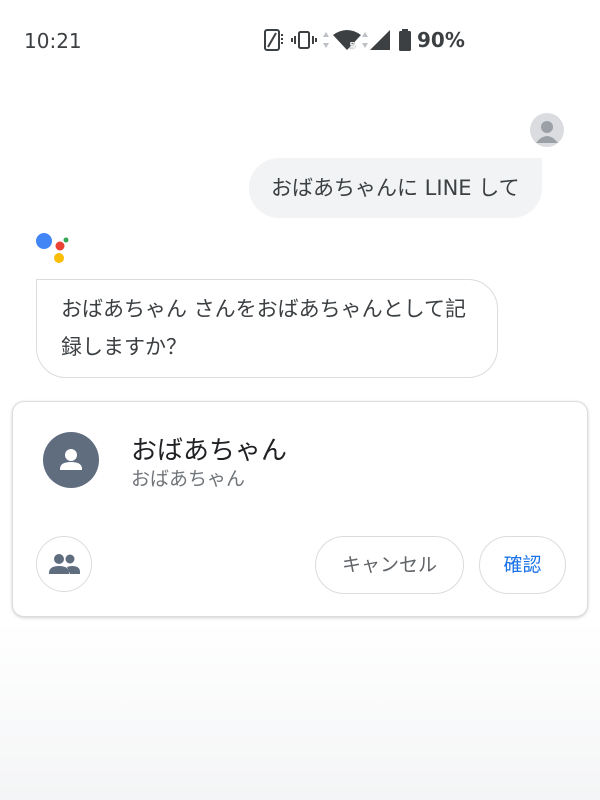  What do you see at coordinates (352, 46) in the screenshot?
I see `wifi-badge: 5` at bounding box center [352, 46].